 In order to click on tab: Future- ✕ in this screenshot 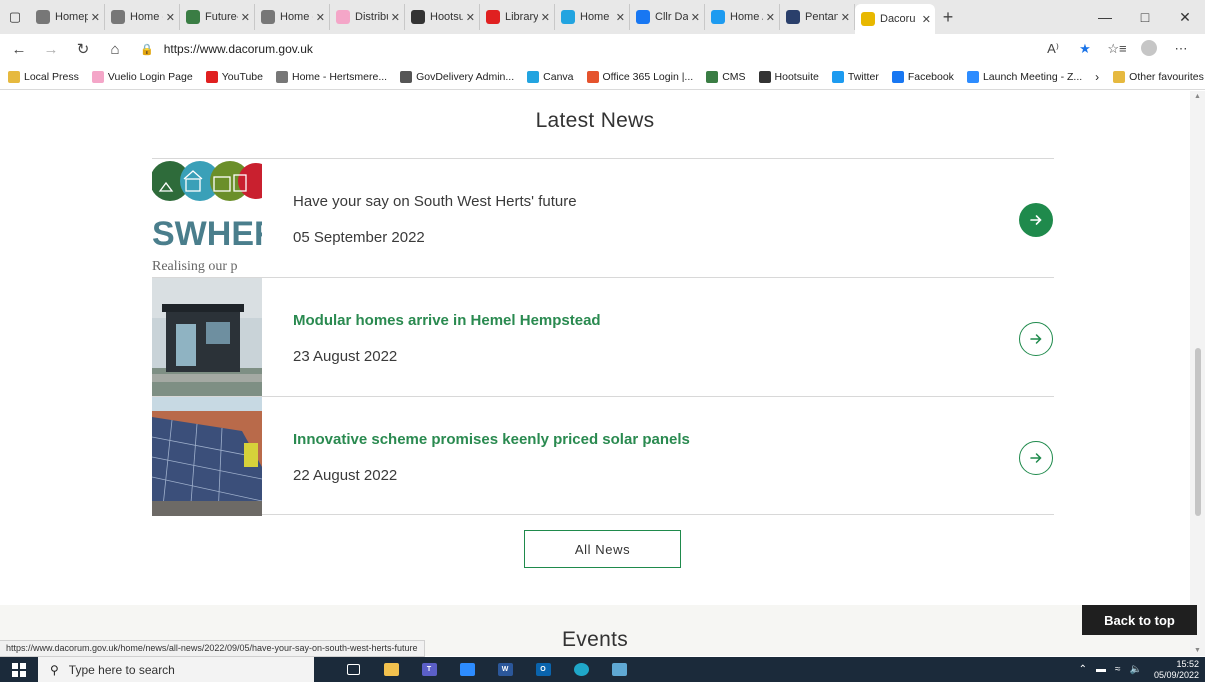, I will do `click(217, 17)`.